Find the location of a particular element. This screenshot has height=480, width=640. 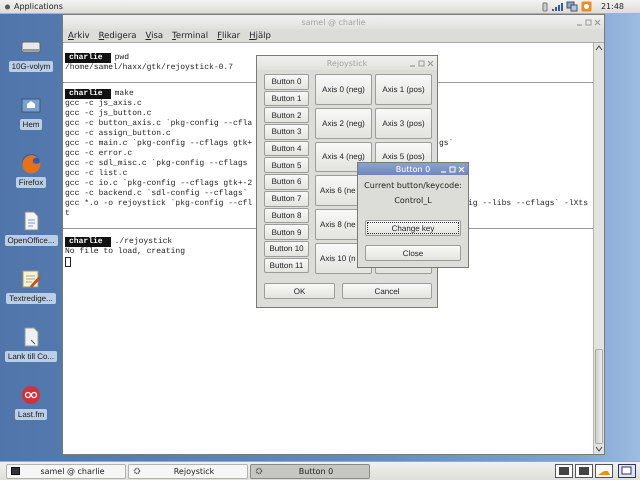

axis-button: Axis 4 (neg) is located at coordinates (343, 157).